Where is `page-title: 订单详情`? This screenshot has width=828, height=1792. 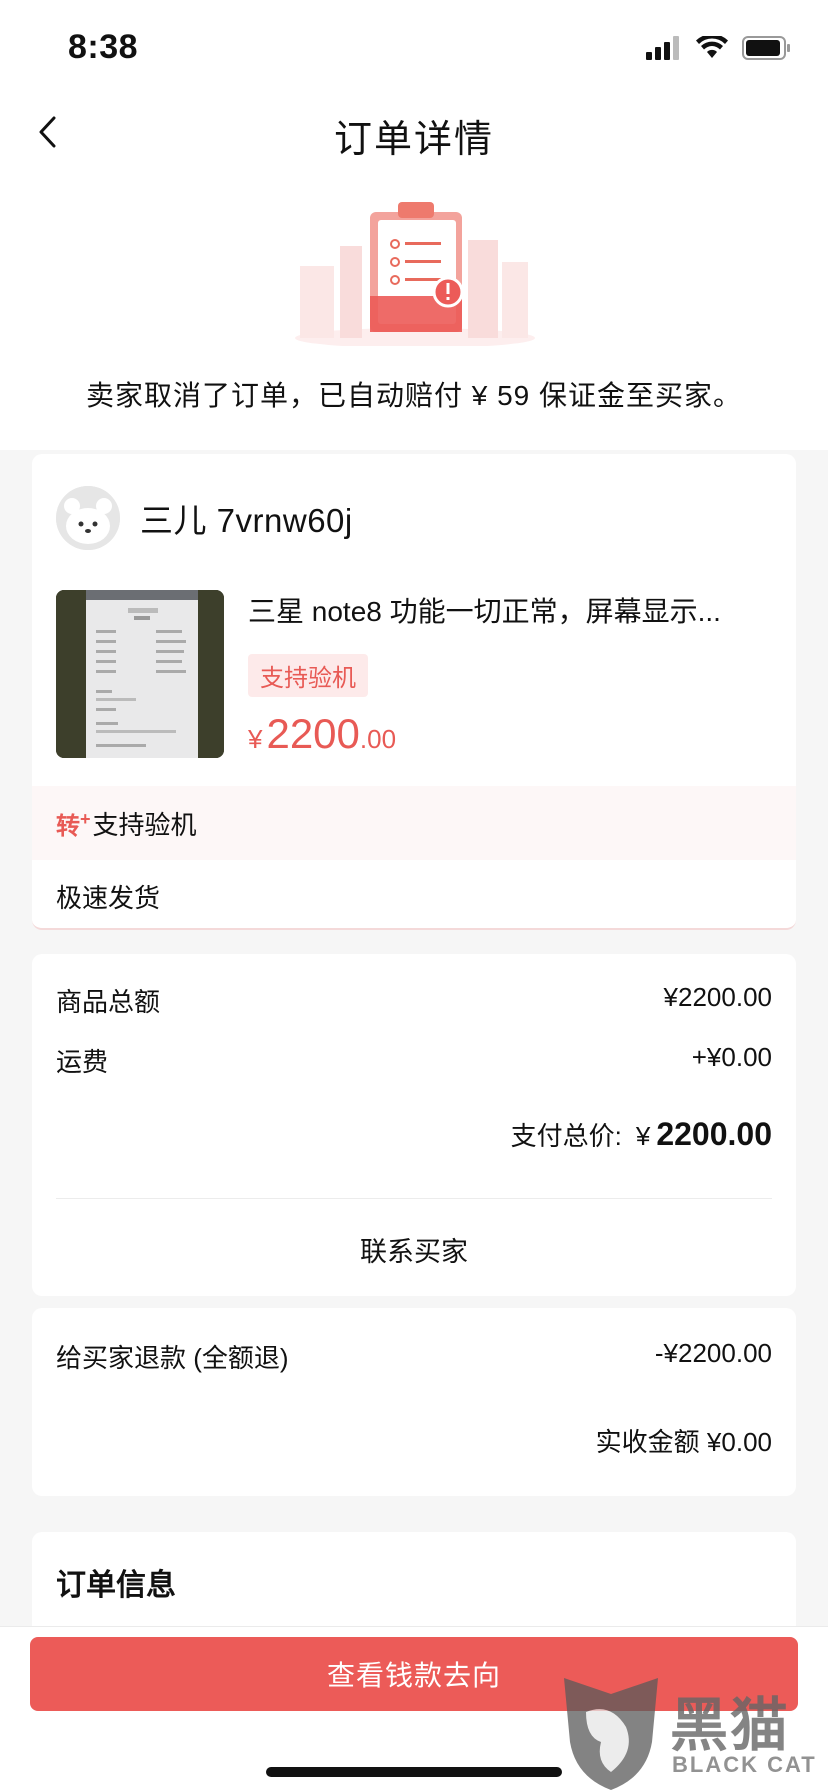
page-title: 订单详情 is located at coordinates (413, 140).